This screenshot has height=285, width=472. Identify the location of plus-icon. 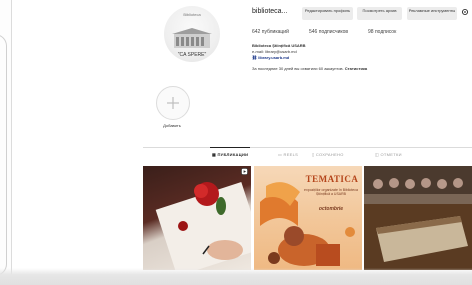
(173, 103).